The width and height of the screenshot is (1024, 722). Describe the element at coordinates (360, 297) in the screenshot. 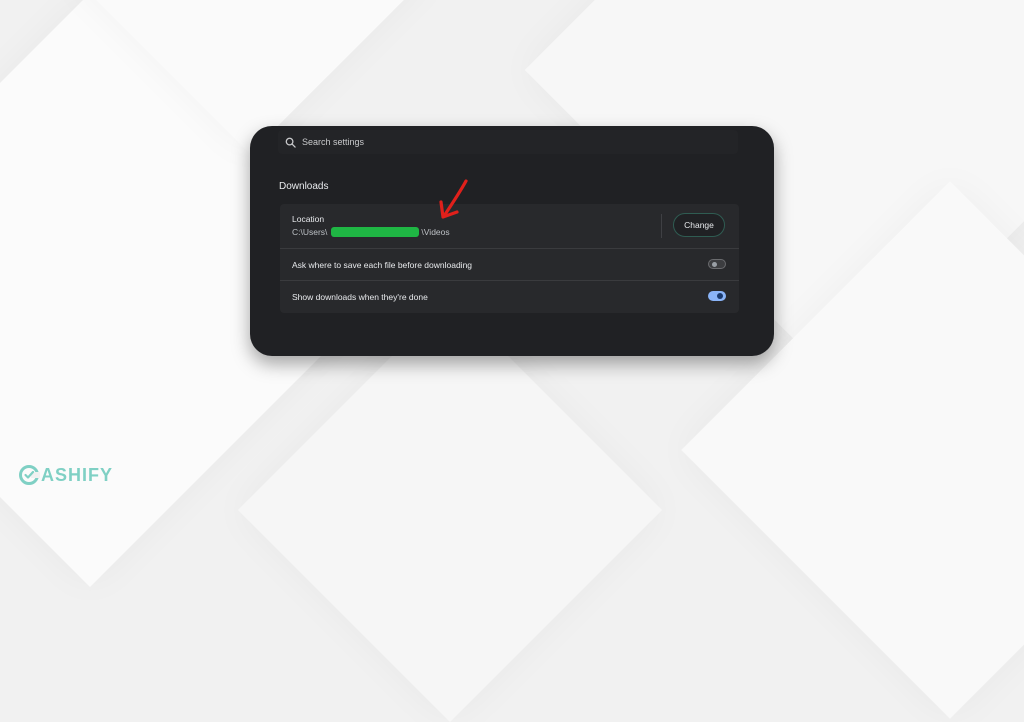

I see `show-when-done-label: Show downloads when they're done` at that location.